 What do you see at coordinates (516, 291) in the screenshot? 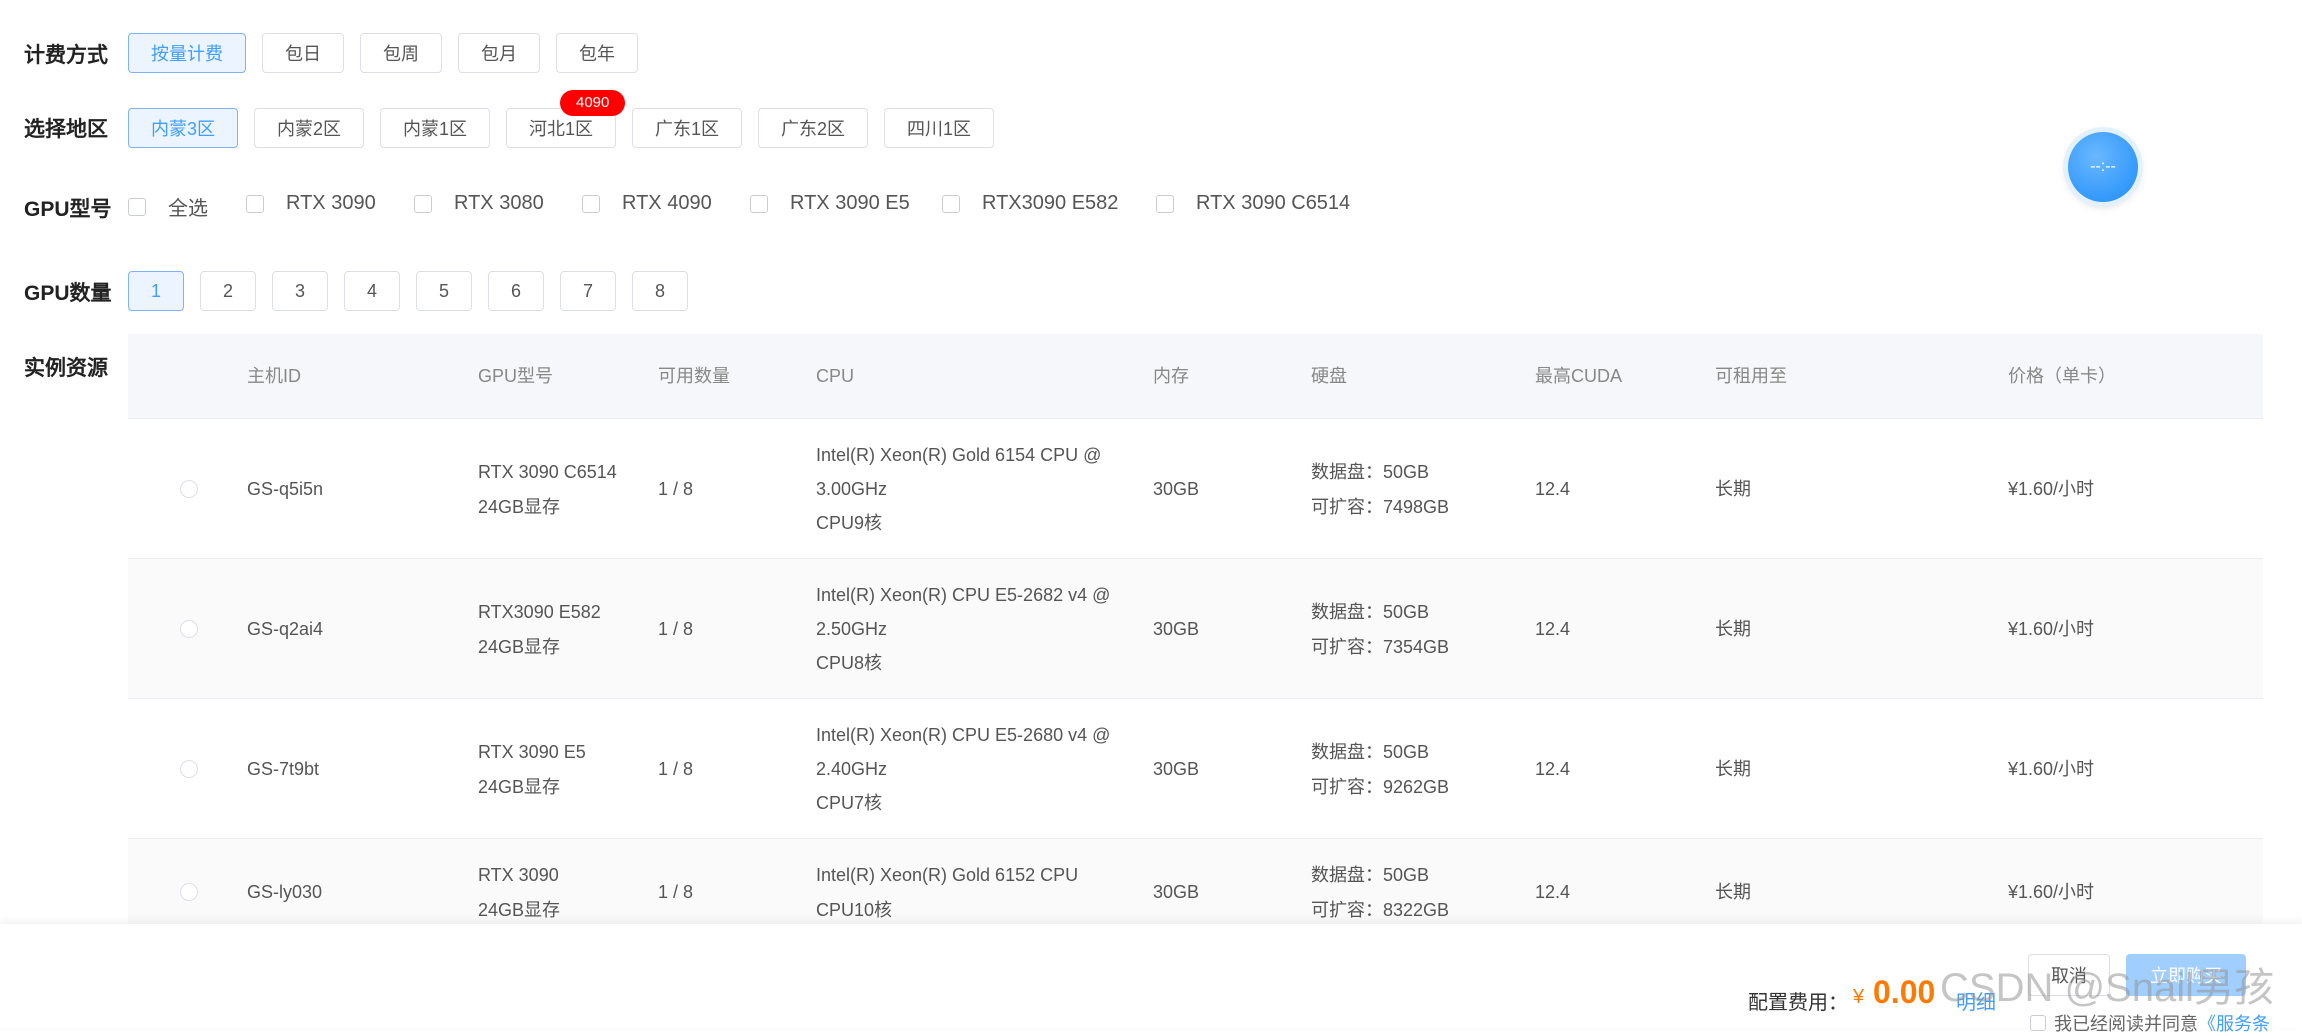
I see `gpu-count-6: 6` at bounding box center [516, 291].